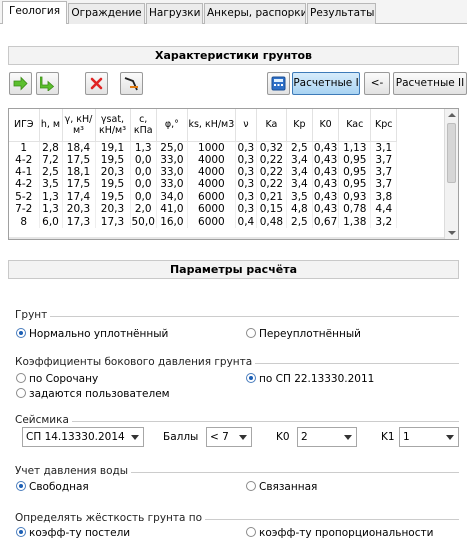 Image resolution: width=467 pixels, height=544 pixels. I want to click on table-cell: 5-2, so click(24, 197).